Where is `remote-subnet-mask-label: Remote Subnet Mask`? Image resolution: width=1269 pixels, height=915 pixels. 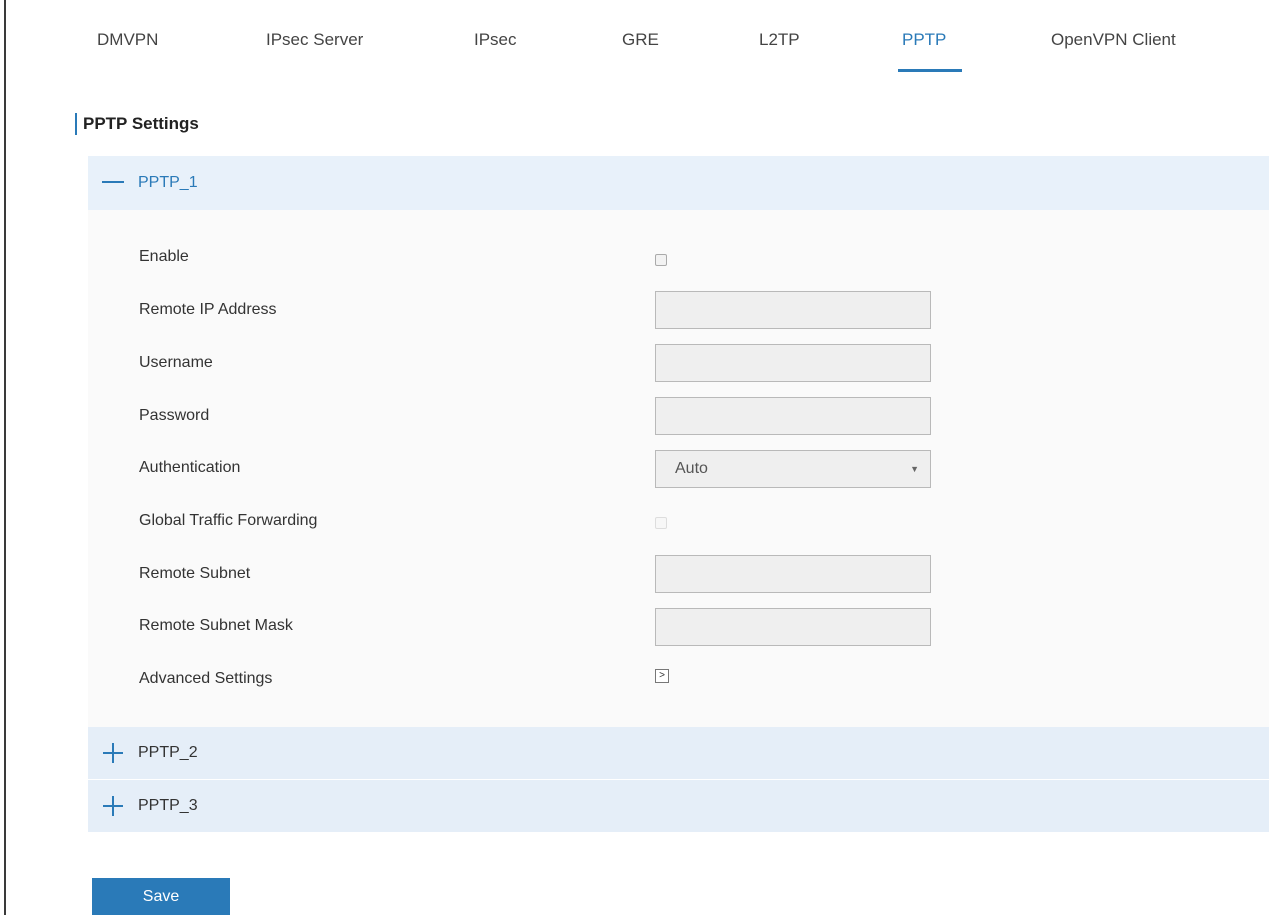 remote-subnet-mask-label: Remote Subnet Mask is located at coordinates (216, 625).